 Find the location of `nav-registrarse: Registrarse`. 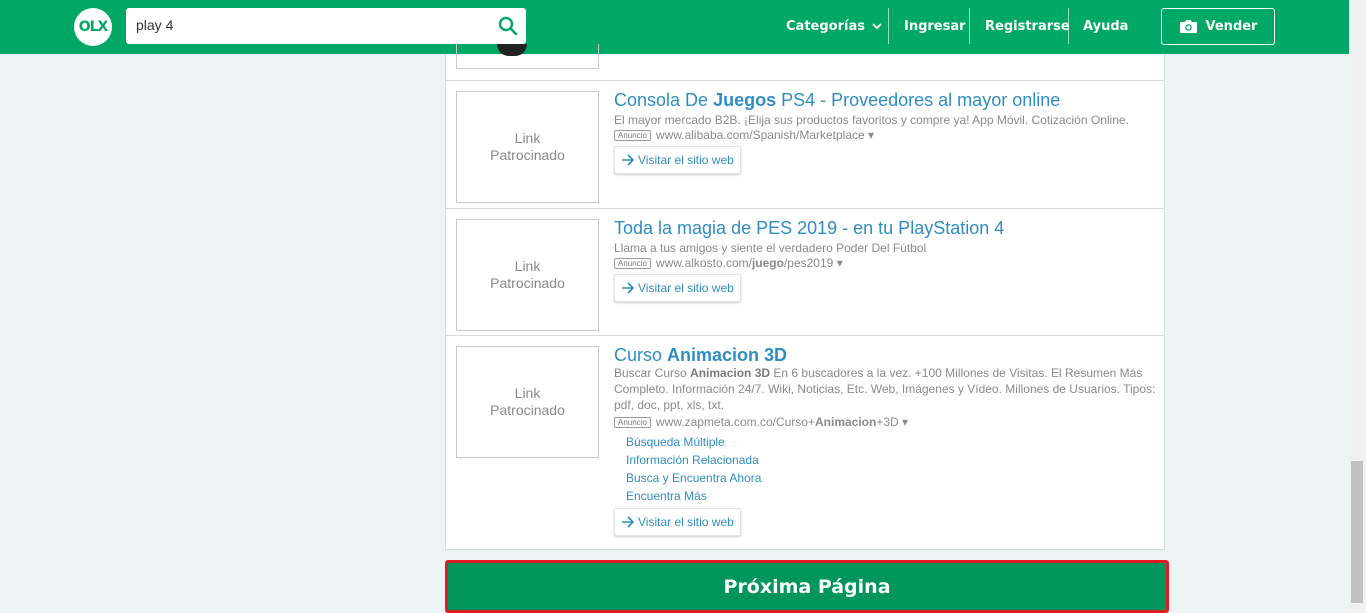

nav-registrarse: Registrarse is located at coordinates (1027, 26).